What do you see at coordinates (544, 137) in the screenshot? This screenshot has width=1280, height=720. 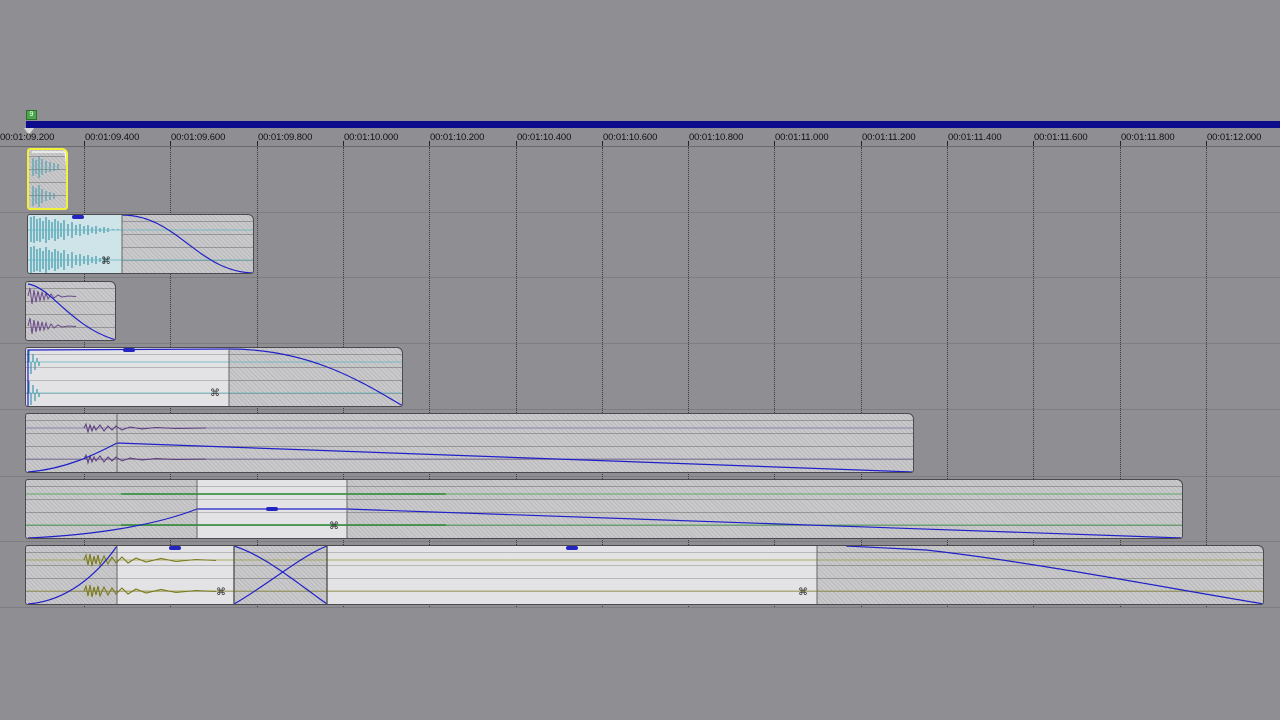 I see `ruler-tick-label: 00:01:10.400` at bounding box center [544, 137].